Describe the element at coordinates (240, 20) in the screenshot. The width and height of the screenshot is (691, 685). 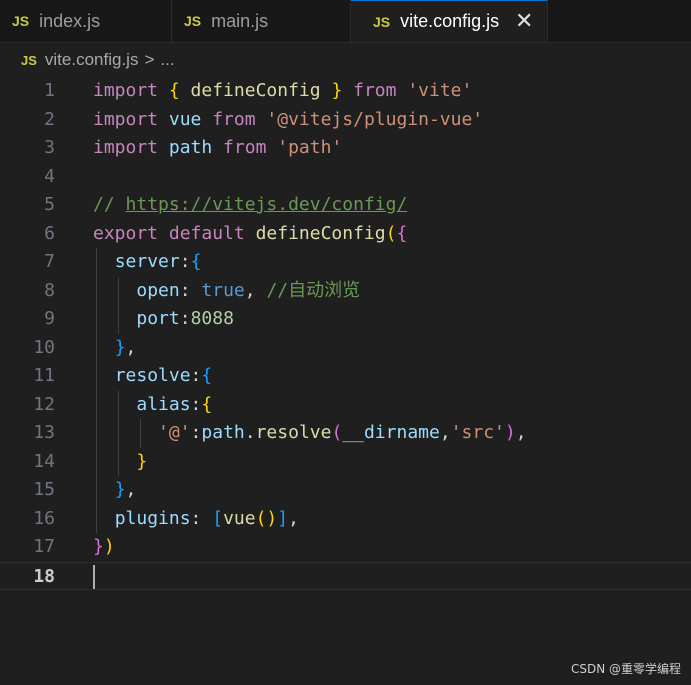
I see `tab-label: main.js` at that location.